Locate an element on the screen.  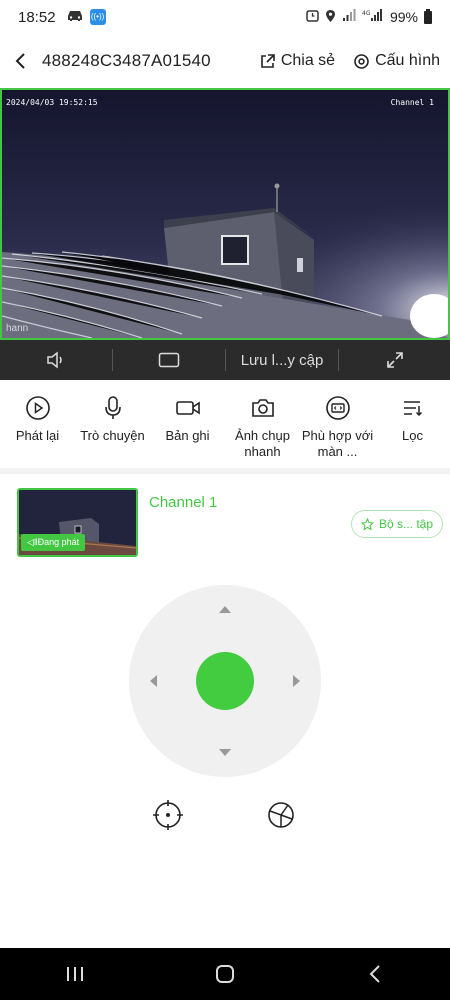
ptz-right-button is located at coordinates (297, 681).